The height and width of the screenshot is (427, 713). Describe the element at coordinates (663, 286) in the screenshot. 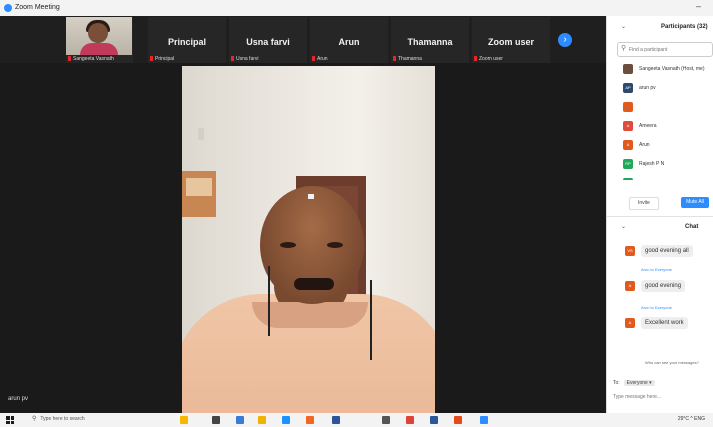

I see `message-text: good evening` at that location.